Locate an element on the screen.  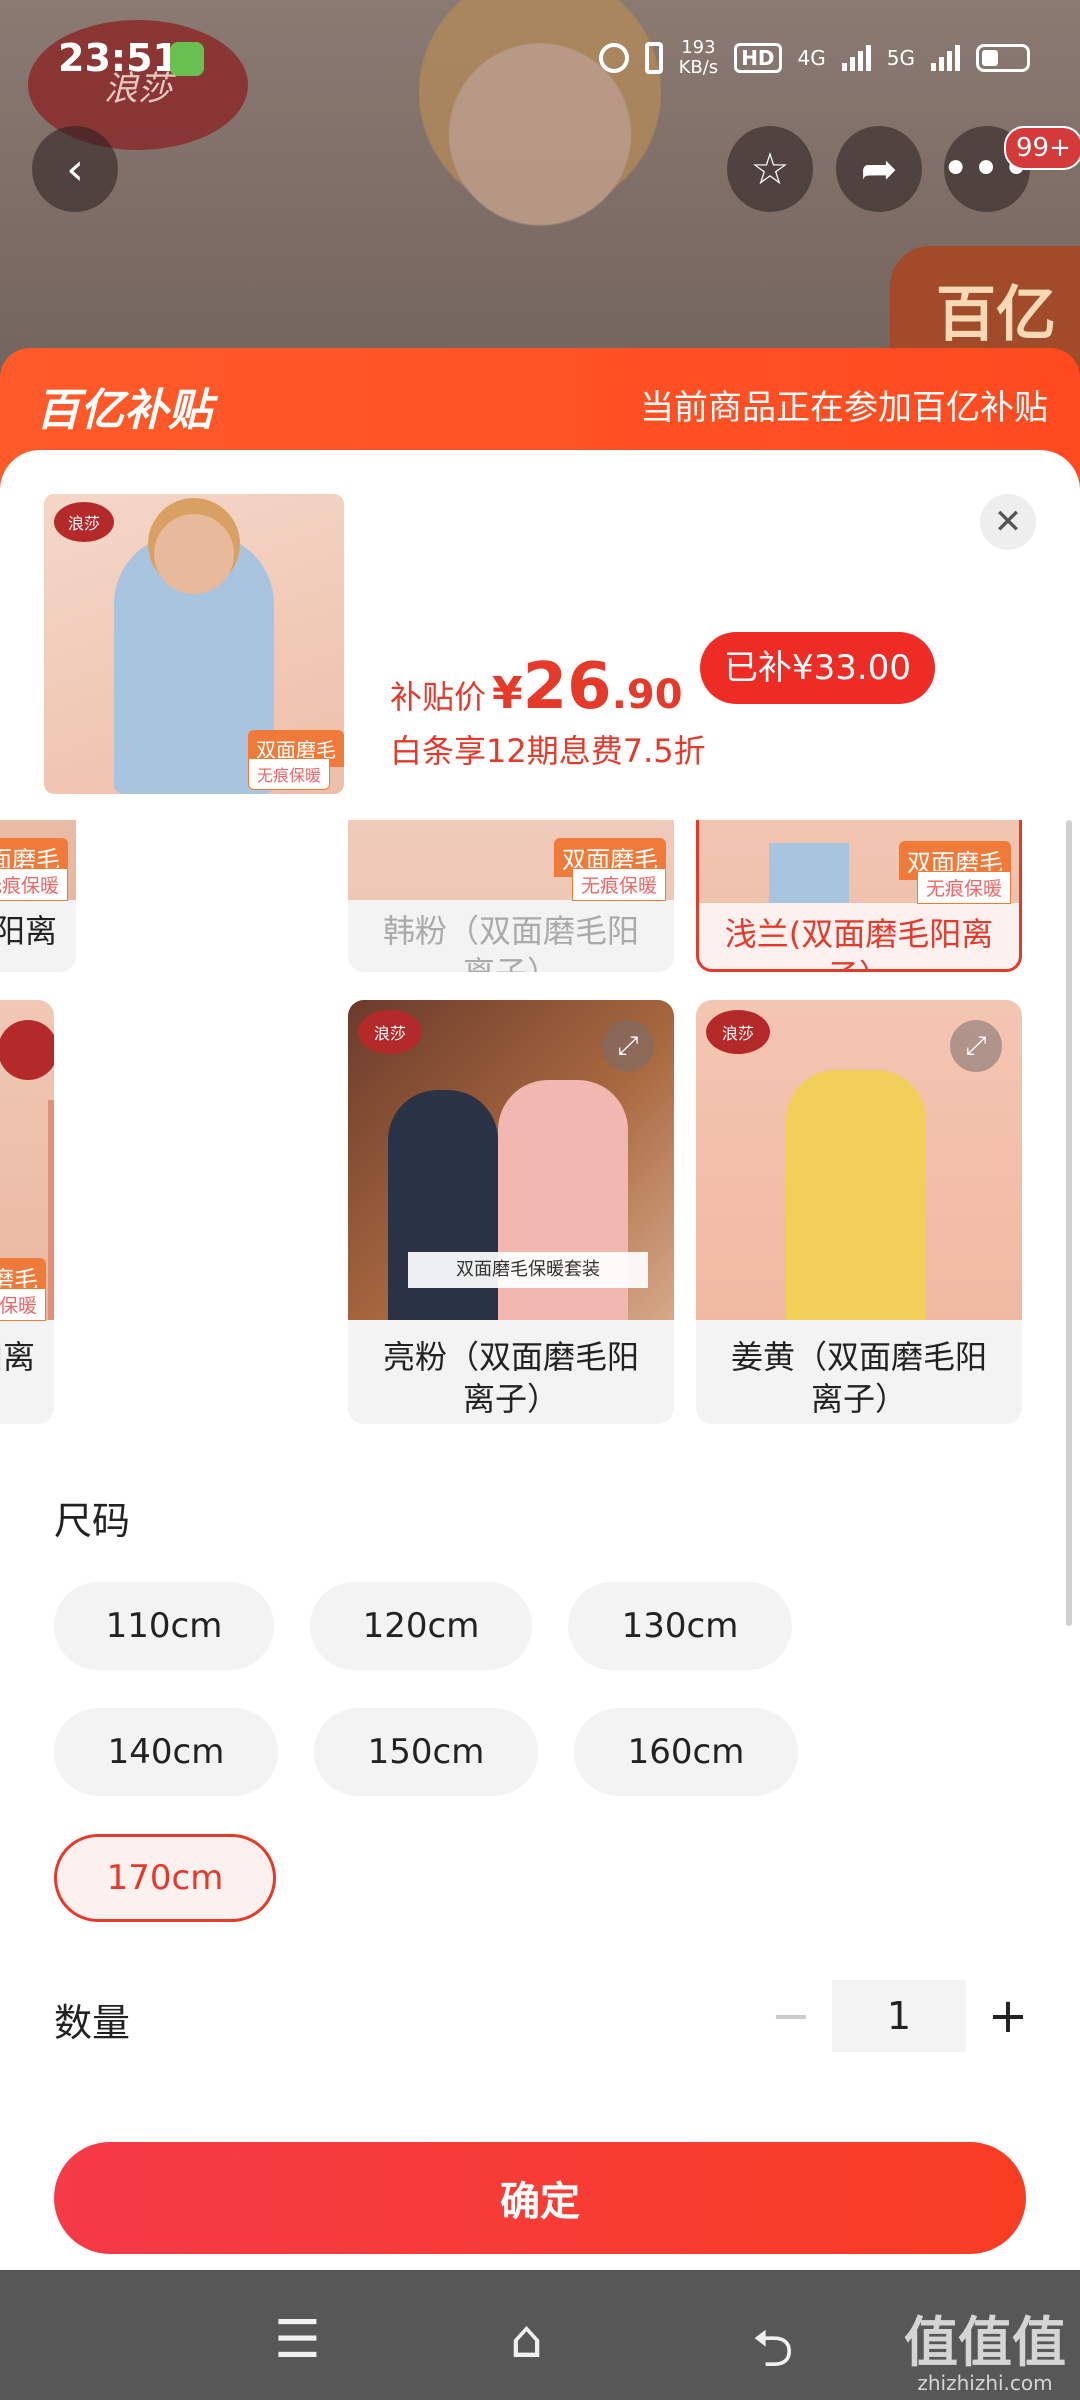
alarm-icon is located at coordinates (613, 58).